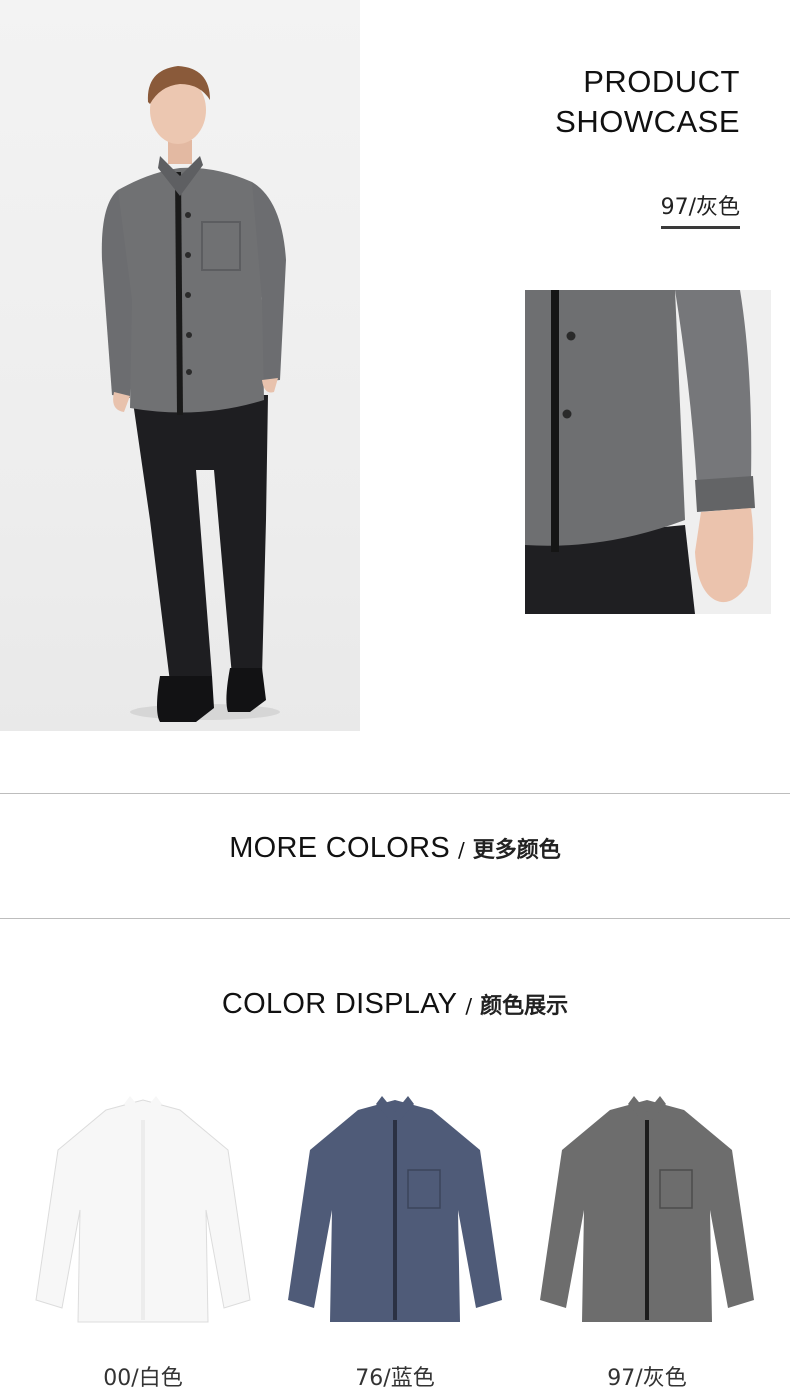 The width and height of the screenshot is (790, 1400). I want to click on color-code-label: 97/灰色, so click(700, 211).